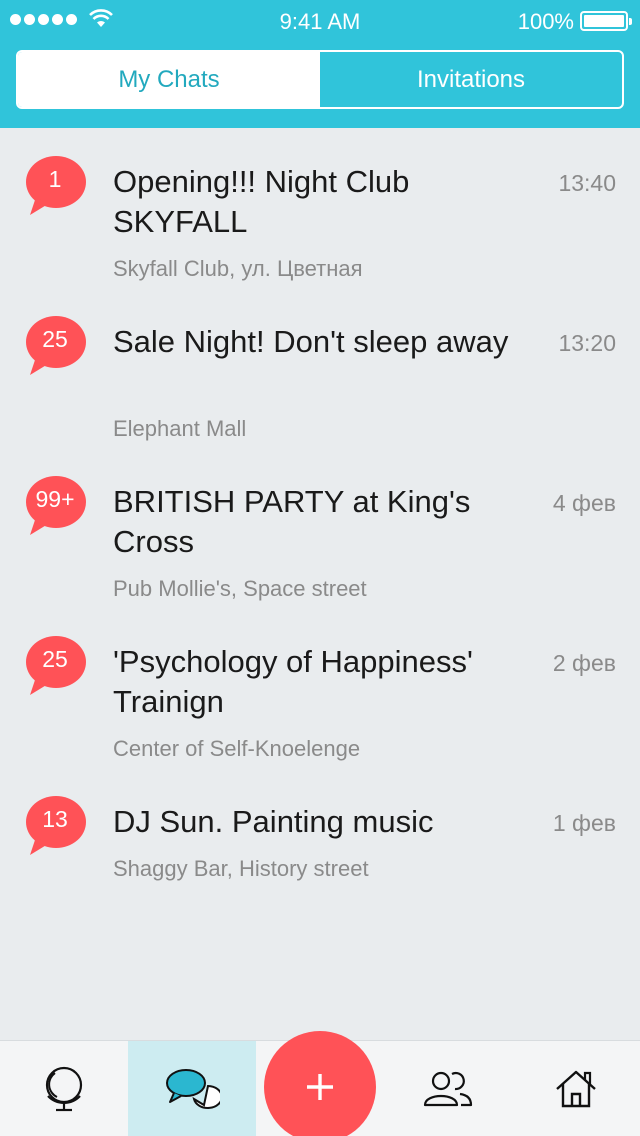 The height and width of the screenshot is (1136, 640). Describe the element at coordinates (273, 821) in the screenshot. I see `chat-title: DJ Sun. Painting music` at that location.